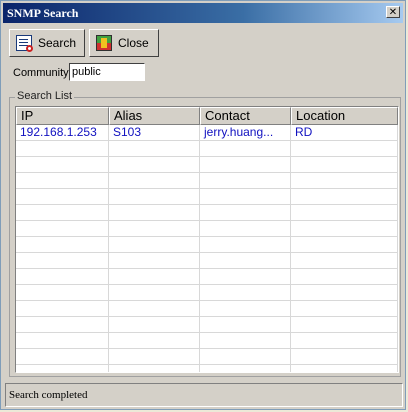 The height and width of the screenshot is (412, 408). I want to click on window-close-button: ✕, so click(393, 12).